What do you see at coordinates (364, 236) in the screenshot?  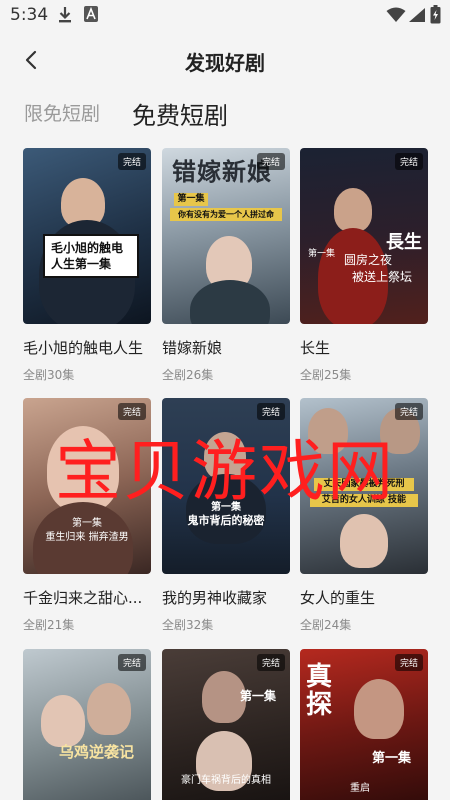 I see `drama-poster: 長生 第一集 圆房之夜 被送上祭坛 完结` at bounding box center [364, 236].